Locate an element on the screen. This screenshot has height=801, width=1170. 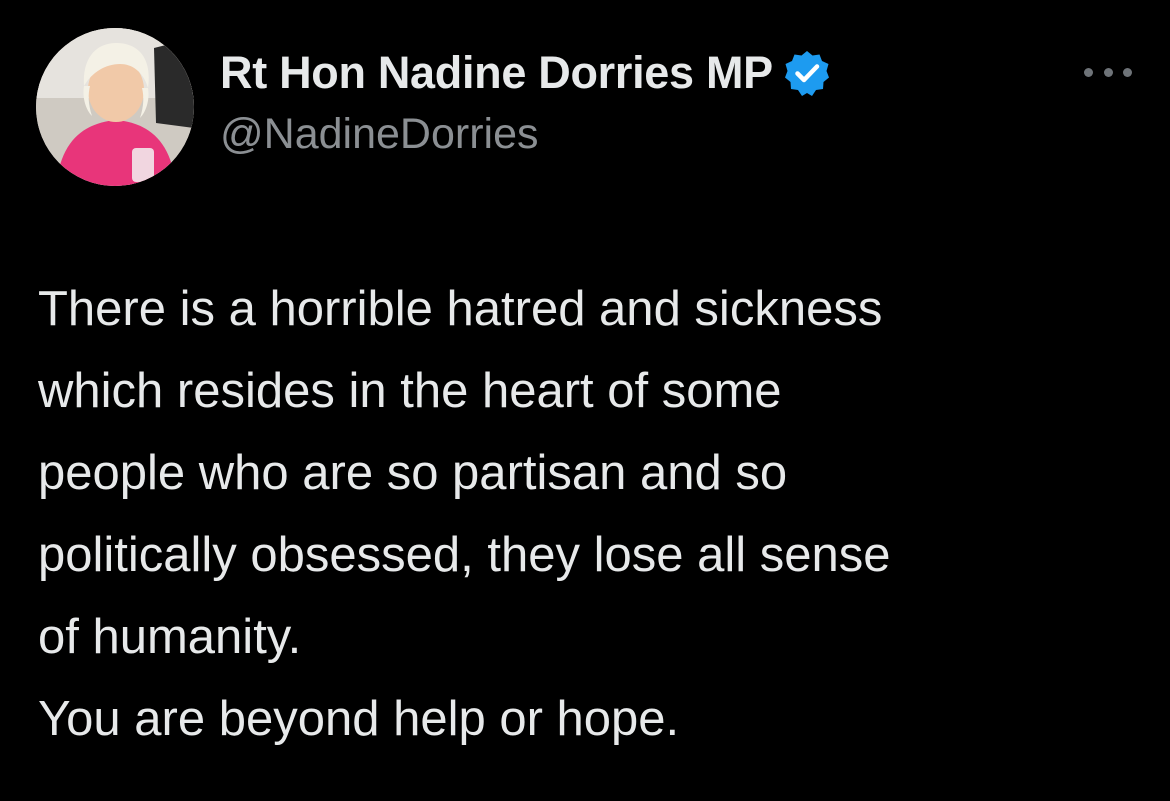
more-options-ellipsis-icon is located at coordinates (1108, 72).